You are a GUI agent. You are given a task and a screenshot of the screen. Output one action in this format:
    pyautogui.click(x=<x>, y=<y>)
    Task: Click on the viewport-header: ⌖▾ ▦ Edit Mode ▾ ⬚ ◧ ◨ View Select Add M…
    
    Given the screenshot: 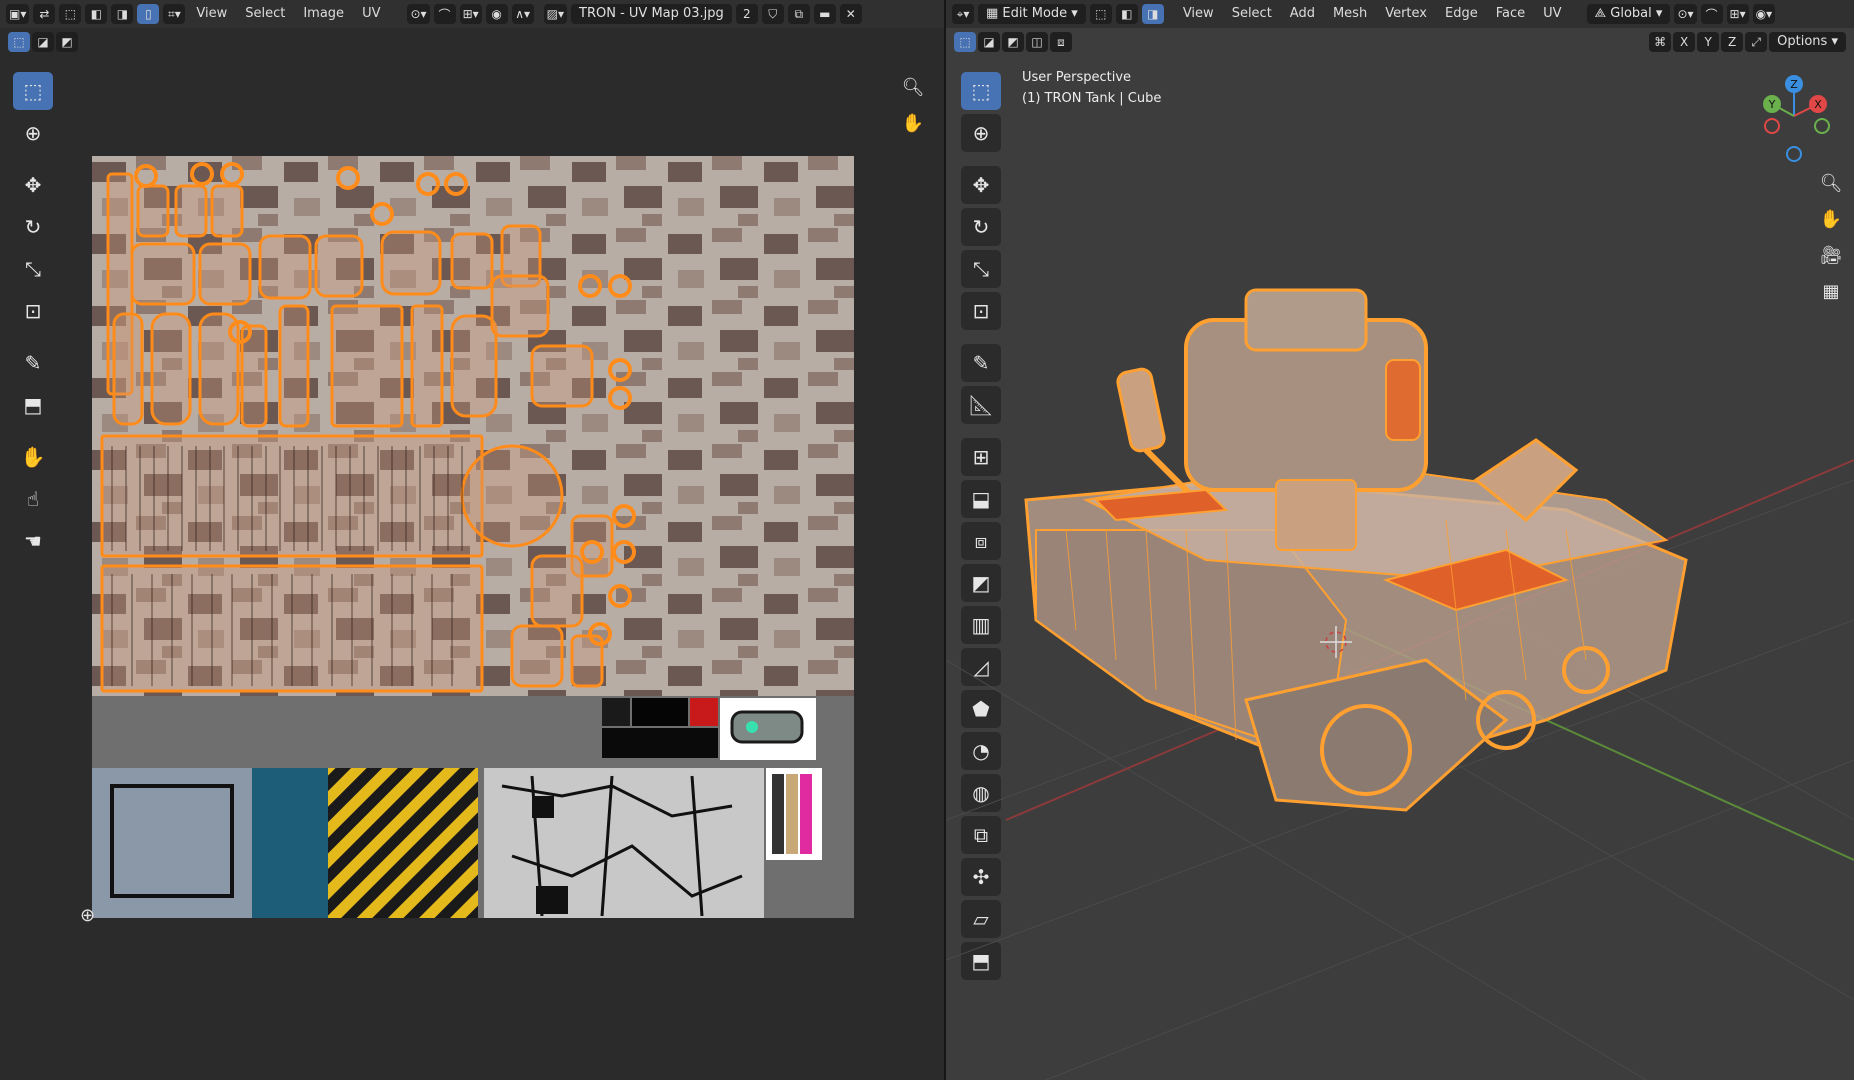 What is the action you would take?
    pyautogui.click(x=1400, y=14)
    